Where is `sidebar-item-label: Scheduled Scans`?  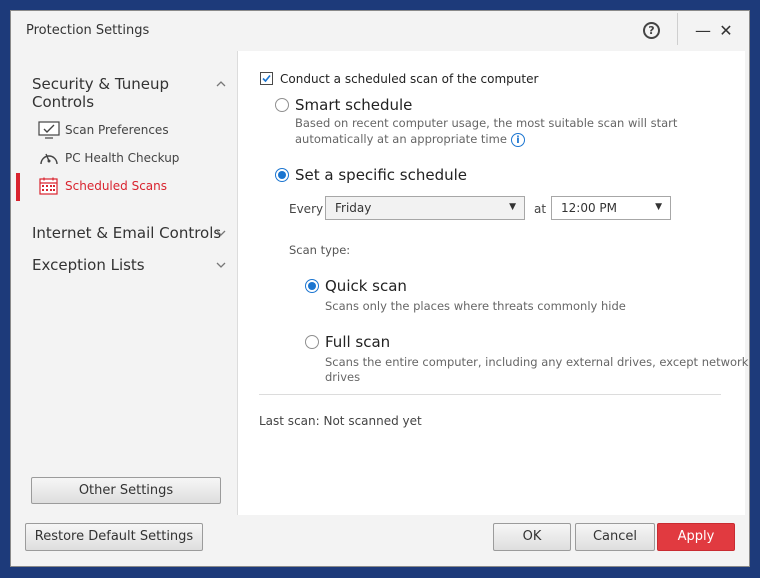 sidebar-item-label: Scheduled Scans is located at coordinates (116, 186).